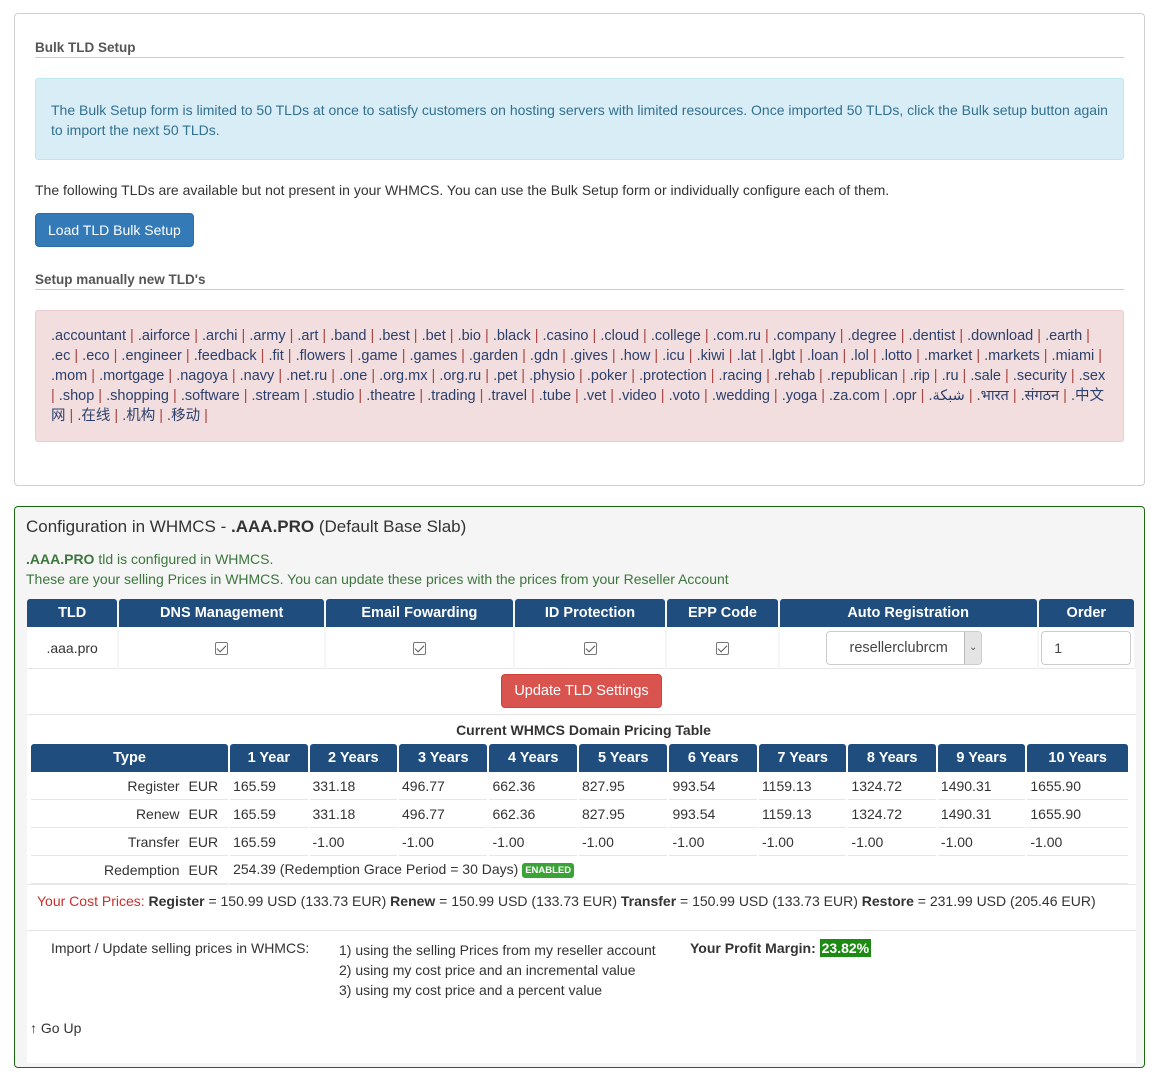 This screenshot has height=1078, width=1157. What do you see at coordinates (202, 376) in the screenshot?
I see `tld-link: .nagoya` at bounding box center [202, 376].